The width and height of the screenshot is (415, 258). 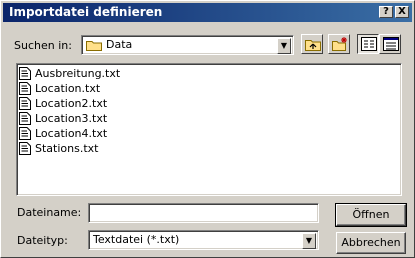 What do you see at coordinates (203, 213) in the screenshot?
I see `filename-input` at bounding box center [203, 213].